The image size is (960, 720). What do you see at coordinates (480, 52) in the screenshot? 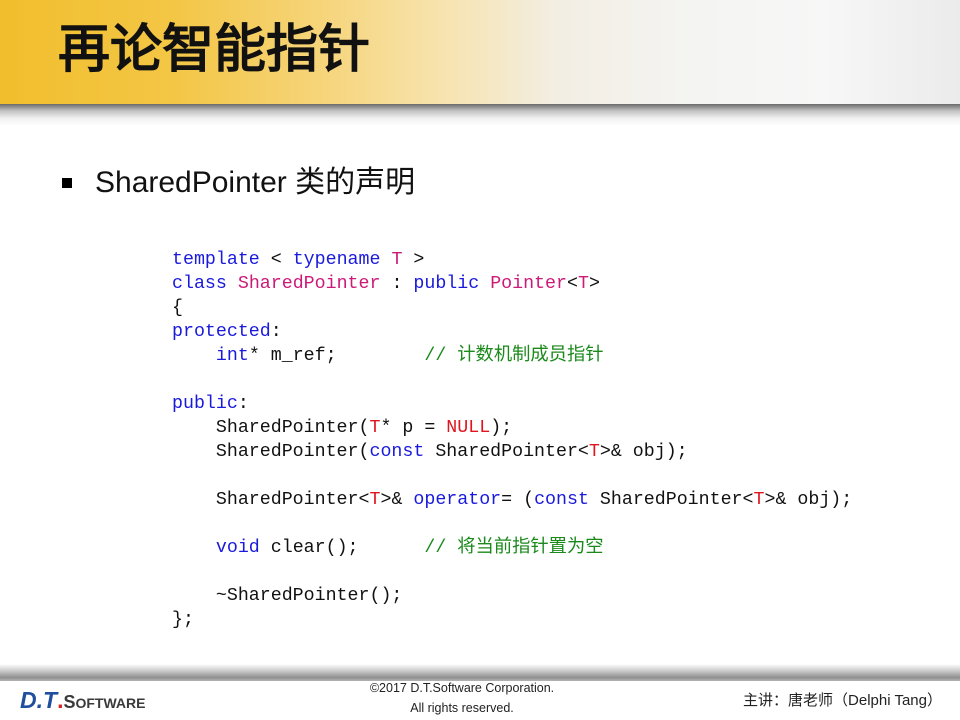
I see `slide-header: 再论智能指针` at bounding box center [480, 52].